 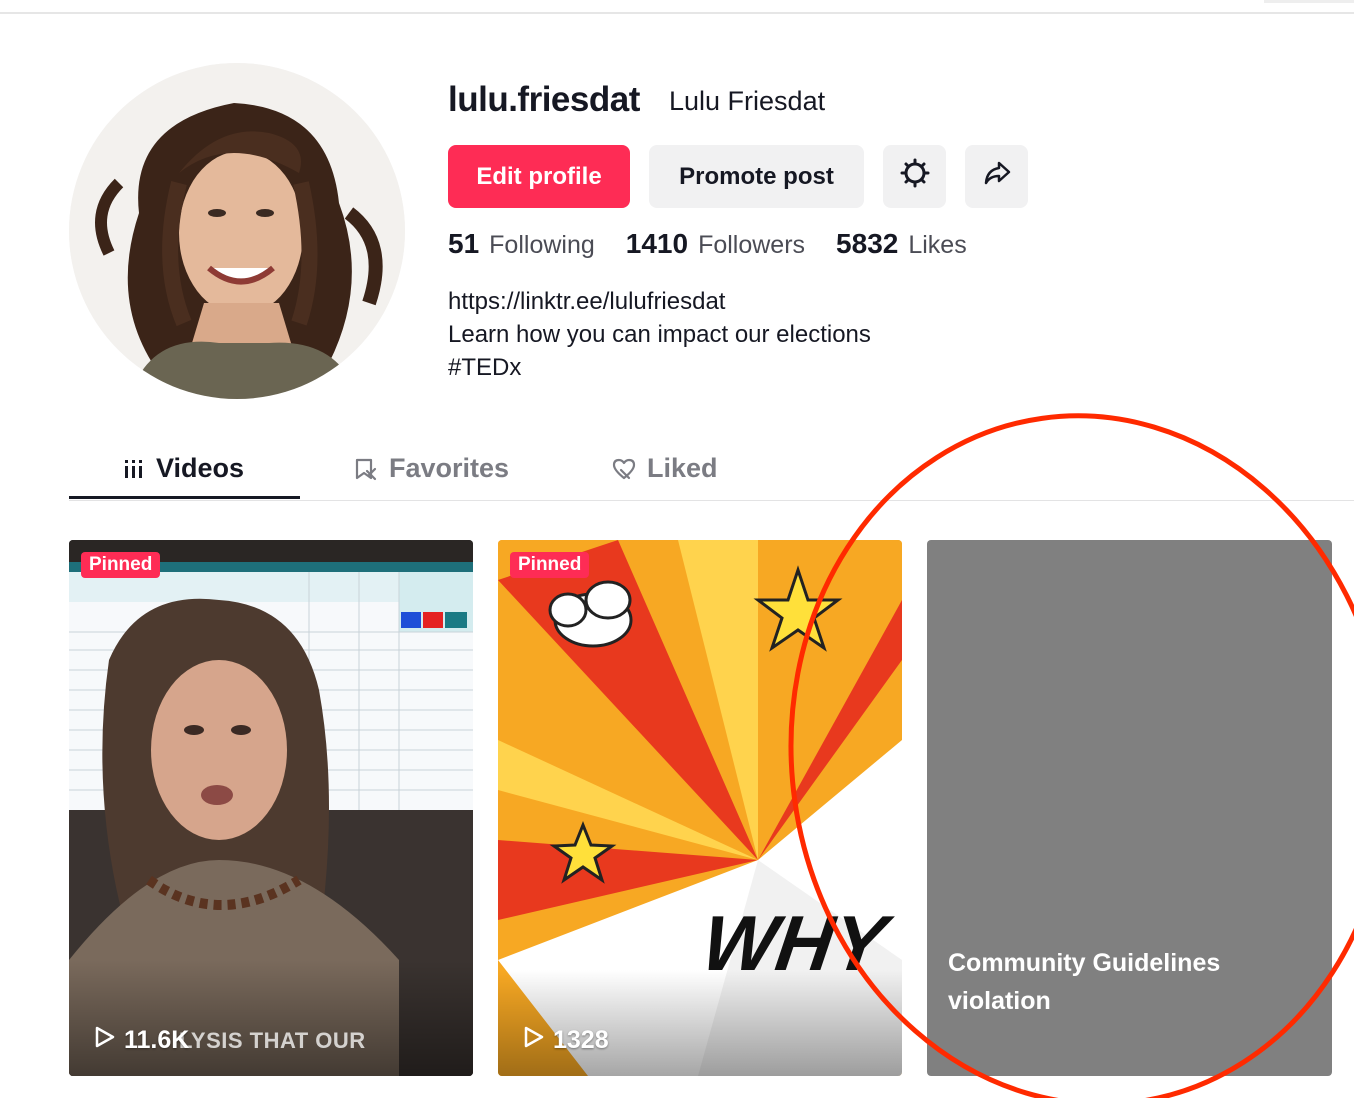 I want to click on stat-followers: 1410 Followers, so click(x=715, y=244).